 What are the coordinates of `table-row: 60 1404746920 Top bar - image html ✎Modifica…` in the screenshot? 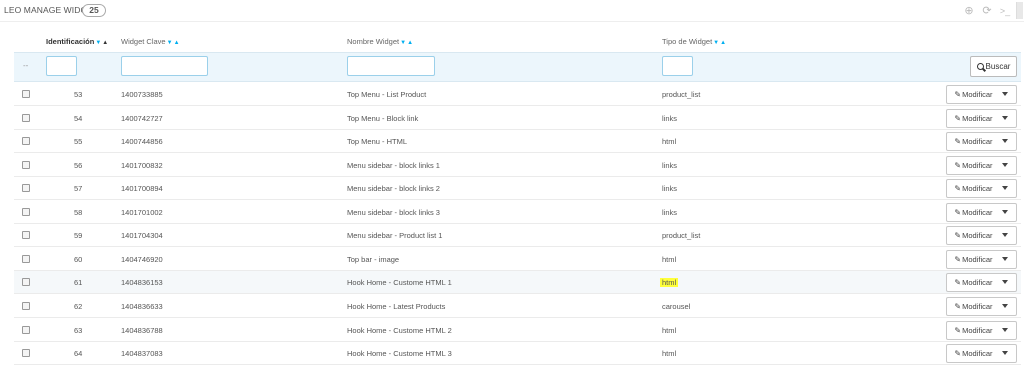 It's located at (517, 259).